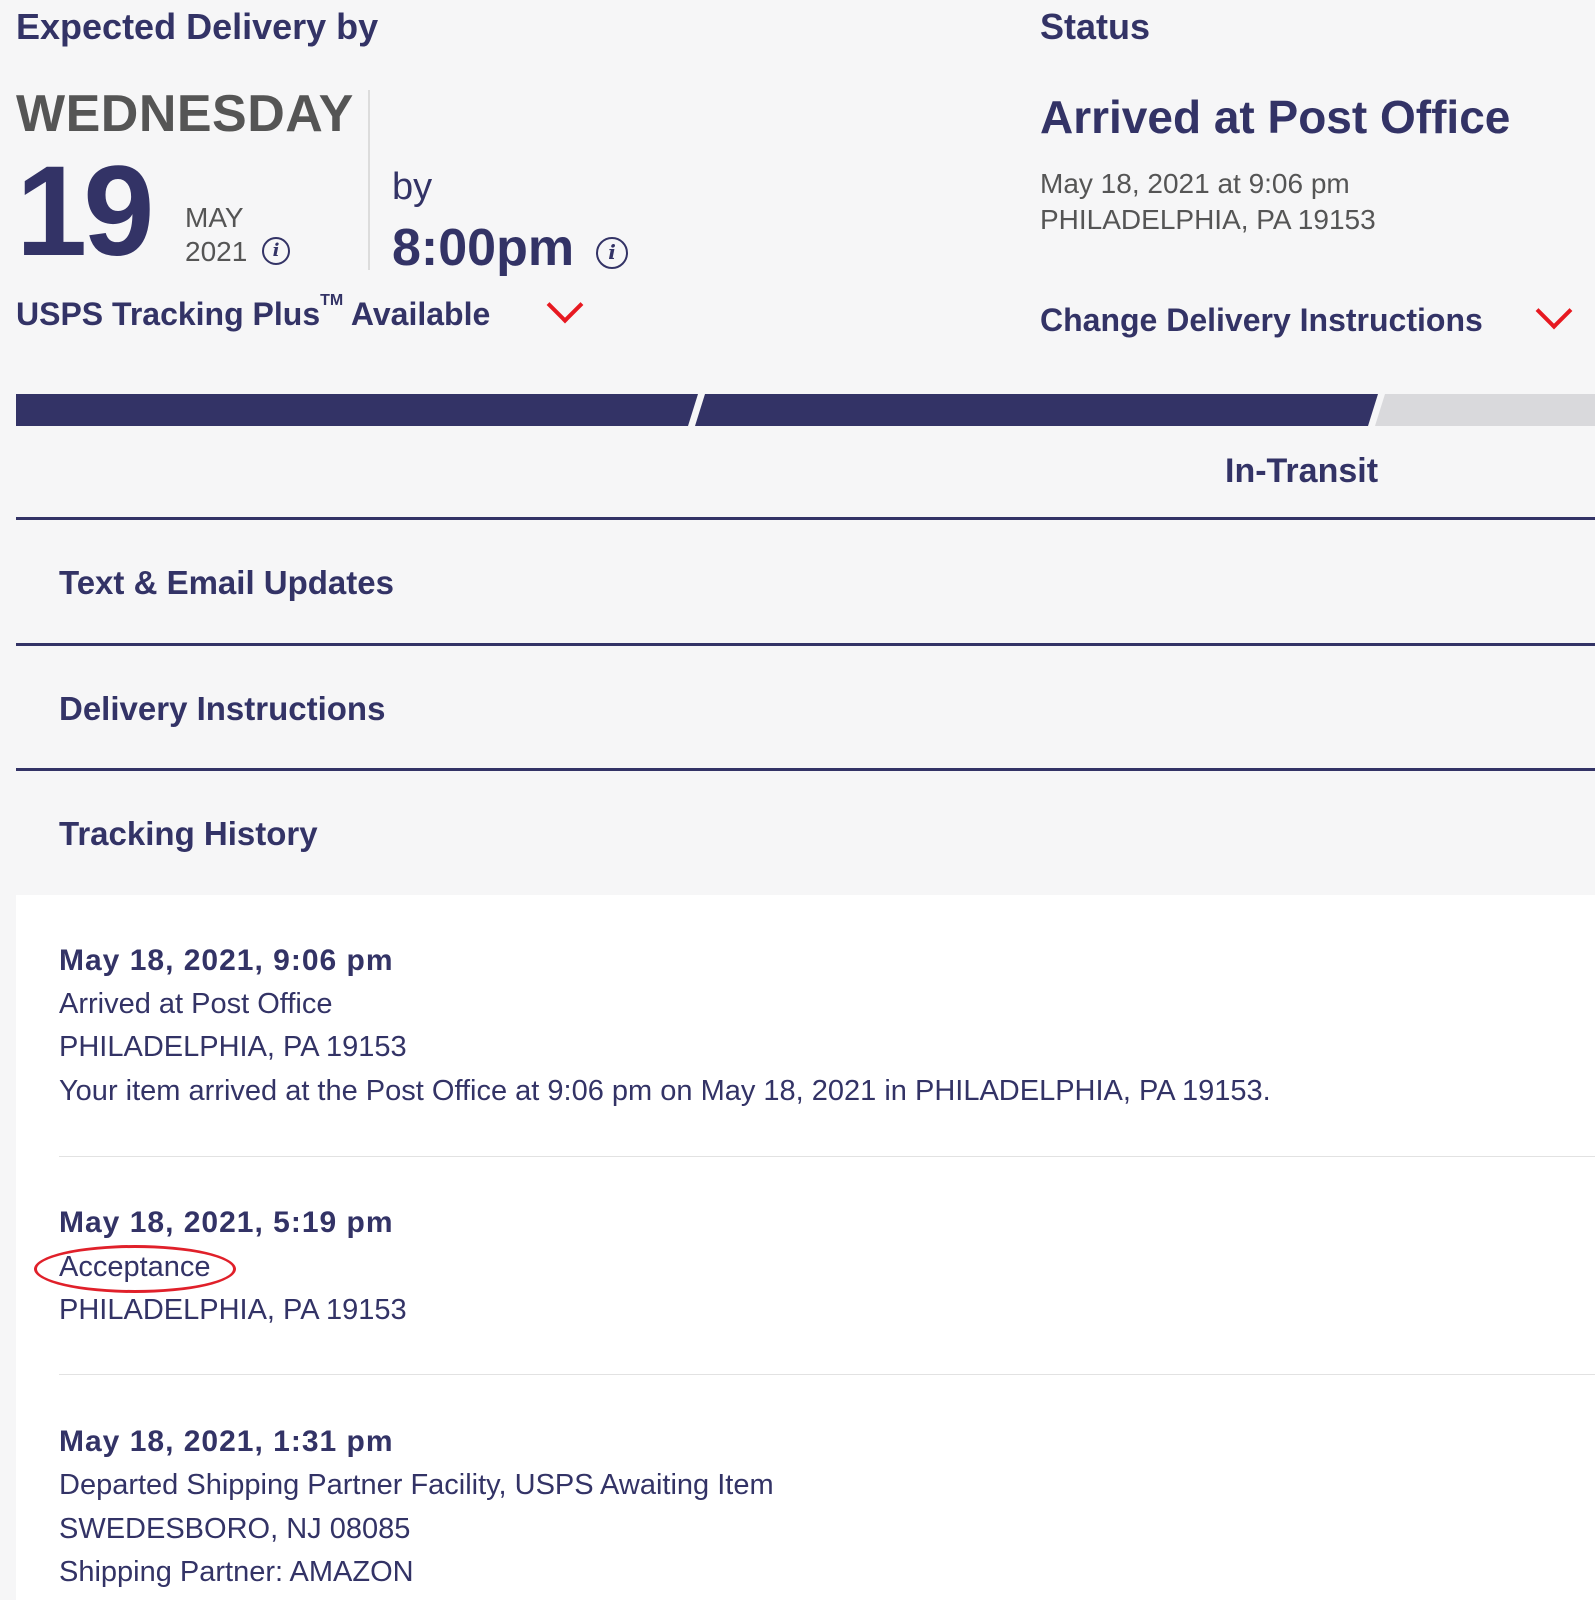 The height and width of the screenshot is (1600, 1595). Describe the element at coordinates (185, 114) in the screenshot. I see `delivery-weekday: WEDNESDAY` at that location.